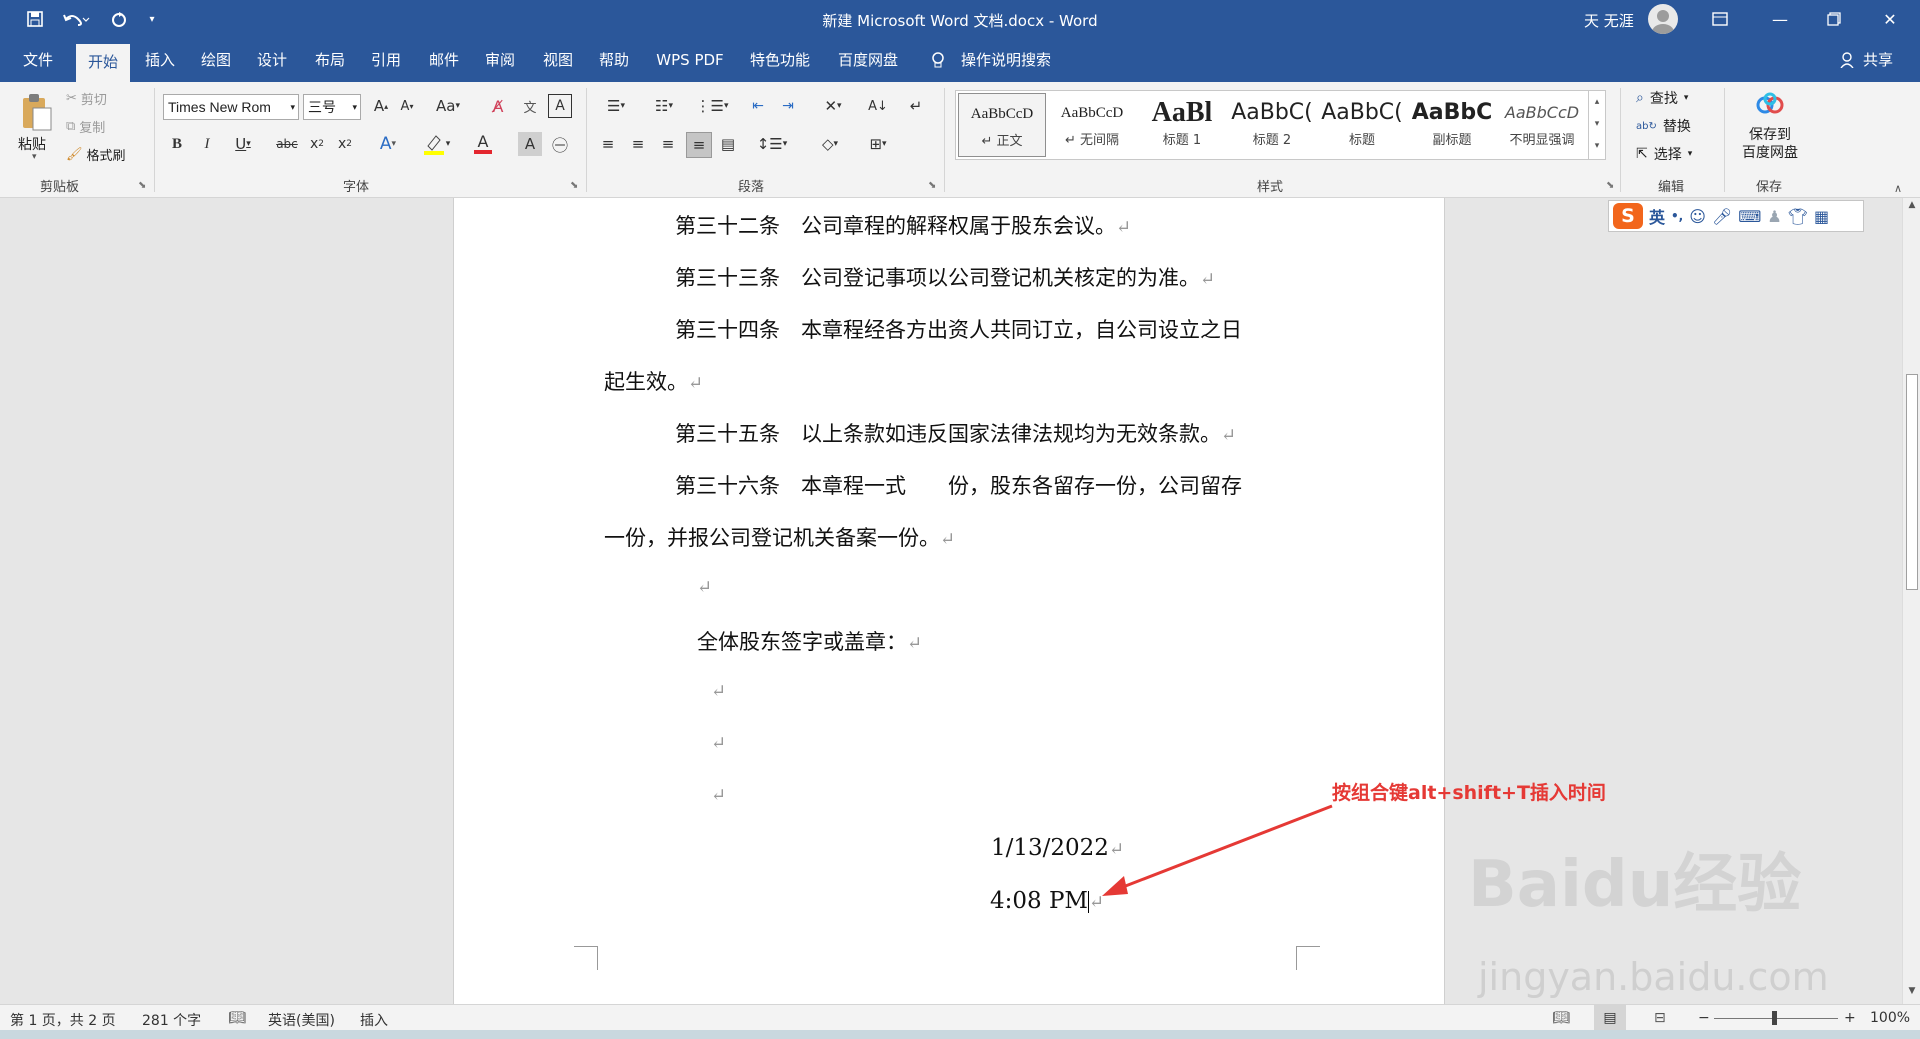  Describe the element at coordinates (301, 1020) in the screenshot. I see `language-status: 英语(美国)` at that location.